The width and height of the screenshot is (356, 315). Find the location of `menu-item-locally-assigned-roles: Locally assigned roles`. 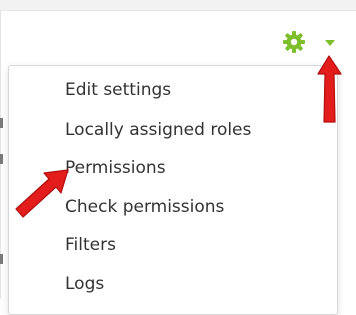

menu-item-locally-assigned-roles: Locally assigned roles is located at coordinates (158, 130).